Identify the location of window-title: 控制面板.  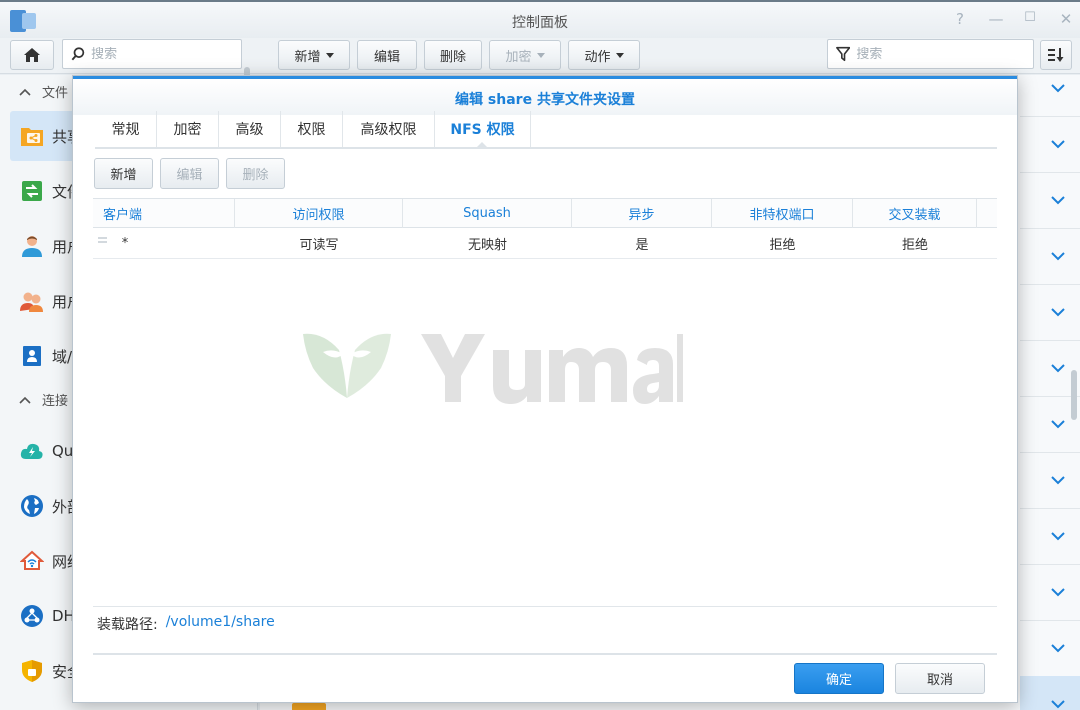
(540, 23).